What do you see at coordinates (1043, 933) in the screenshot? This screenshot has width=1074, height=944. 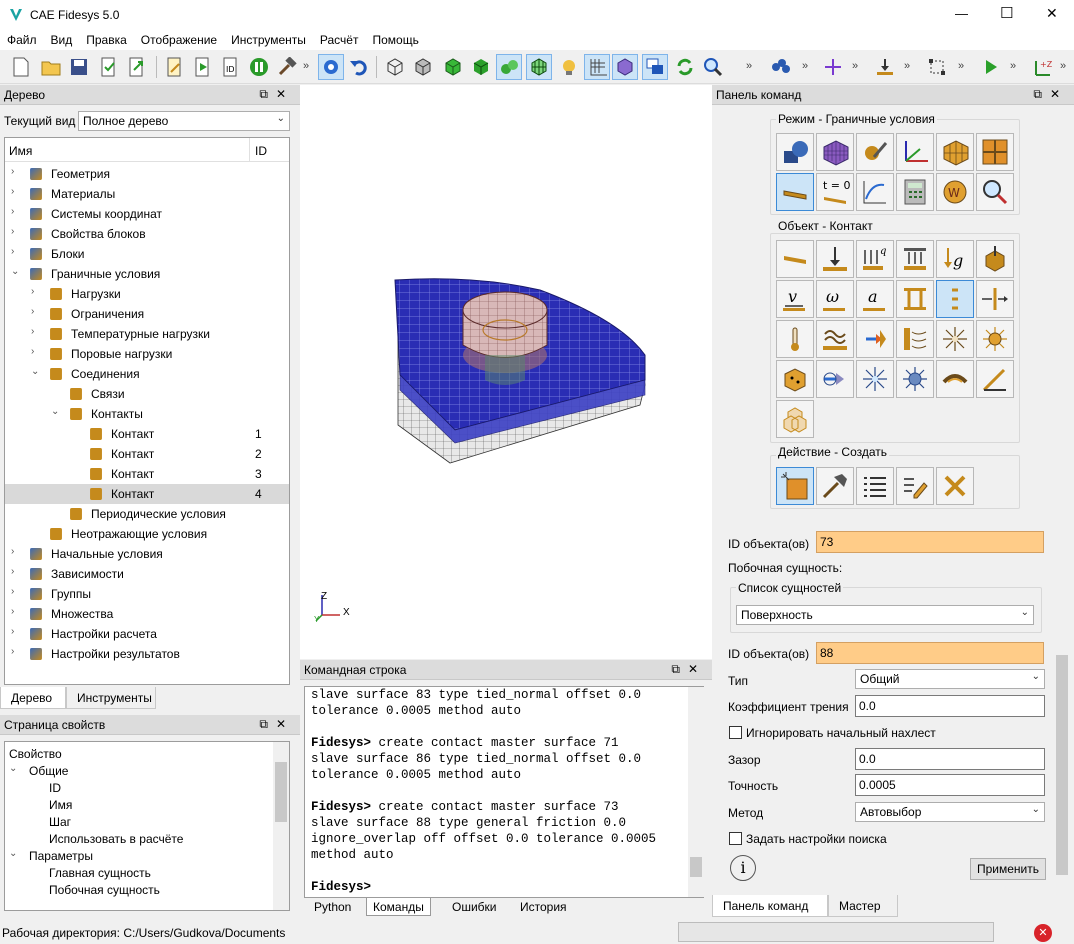 I see `error-indicator-icon: ✕` at bounding box center [1043, 933].